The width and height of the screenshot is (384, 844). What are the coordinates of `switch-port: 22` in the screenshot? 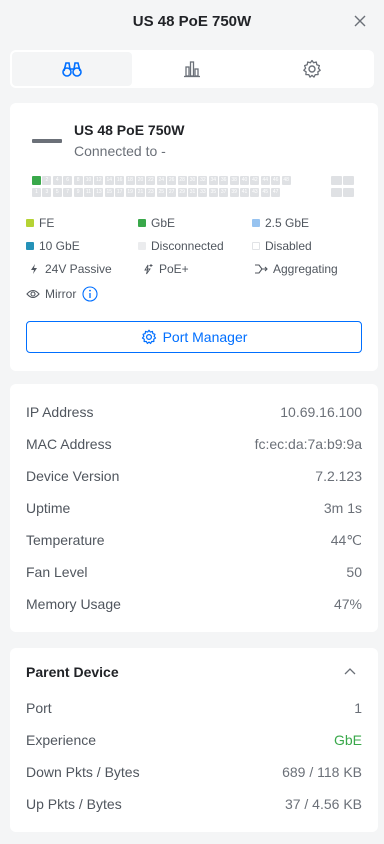 It's located at (151, 180).